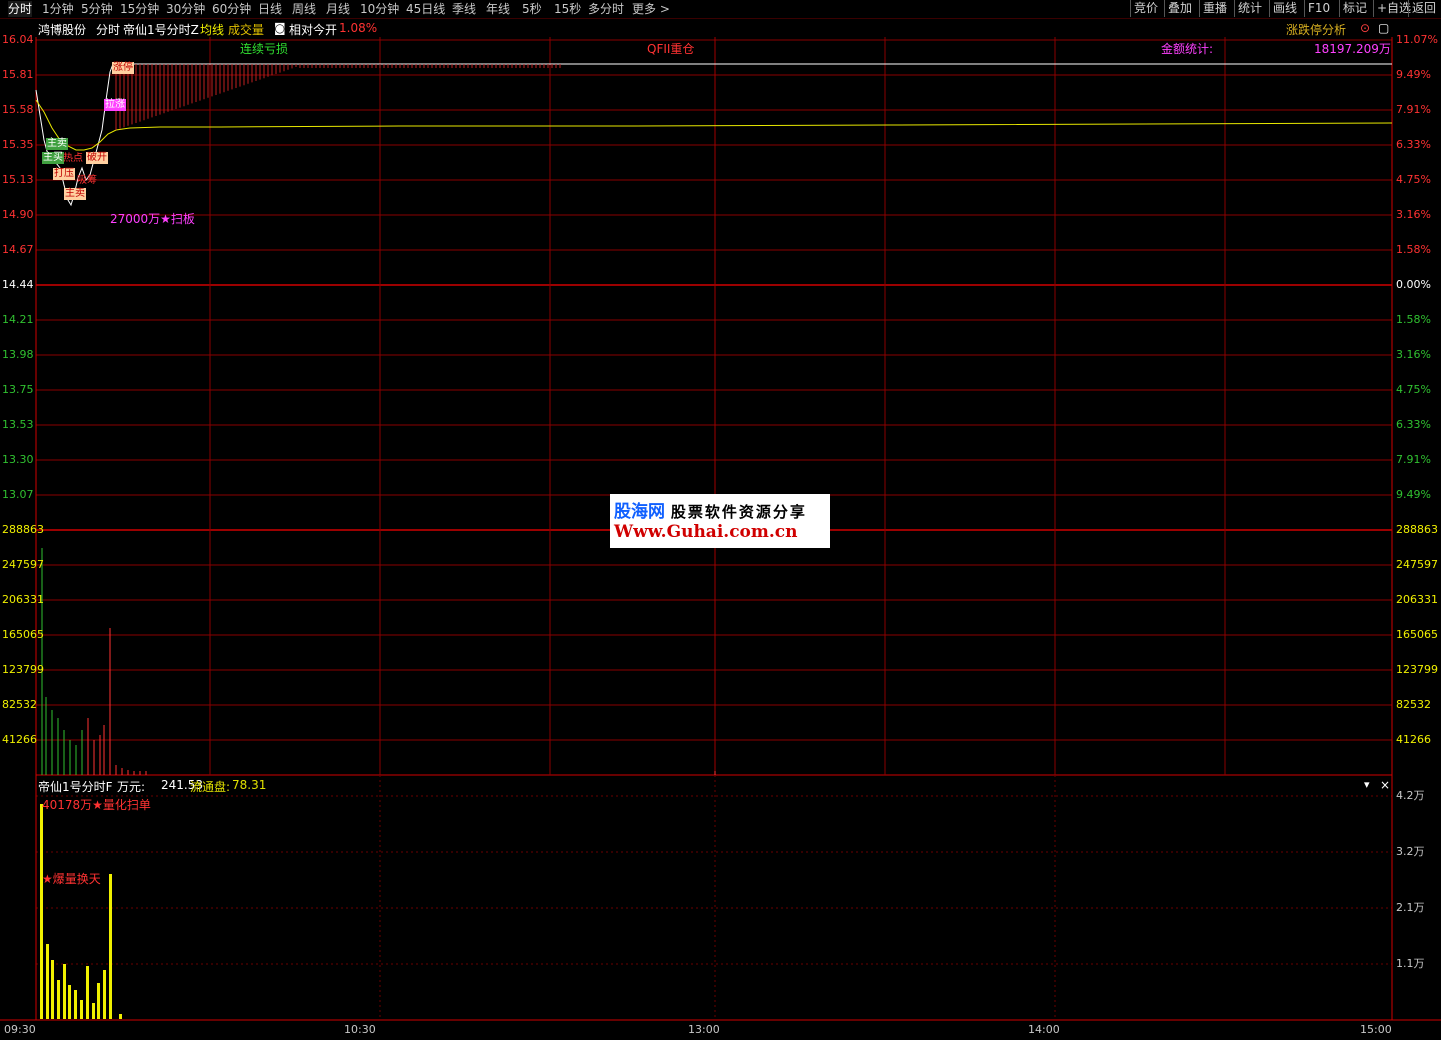 This screenshot has width=1441, height=1040. What do you see at coordinates (20, 1029) in the screenshot?
I see `time-label: 09:30` at bounding box center [20, 1029].